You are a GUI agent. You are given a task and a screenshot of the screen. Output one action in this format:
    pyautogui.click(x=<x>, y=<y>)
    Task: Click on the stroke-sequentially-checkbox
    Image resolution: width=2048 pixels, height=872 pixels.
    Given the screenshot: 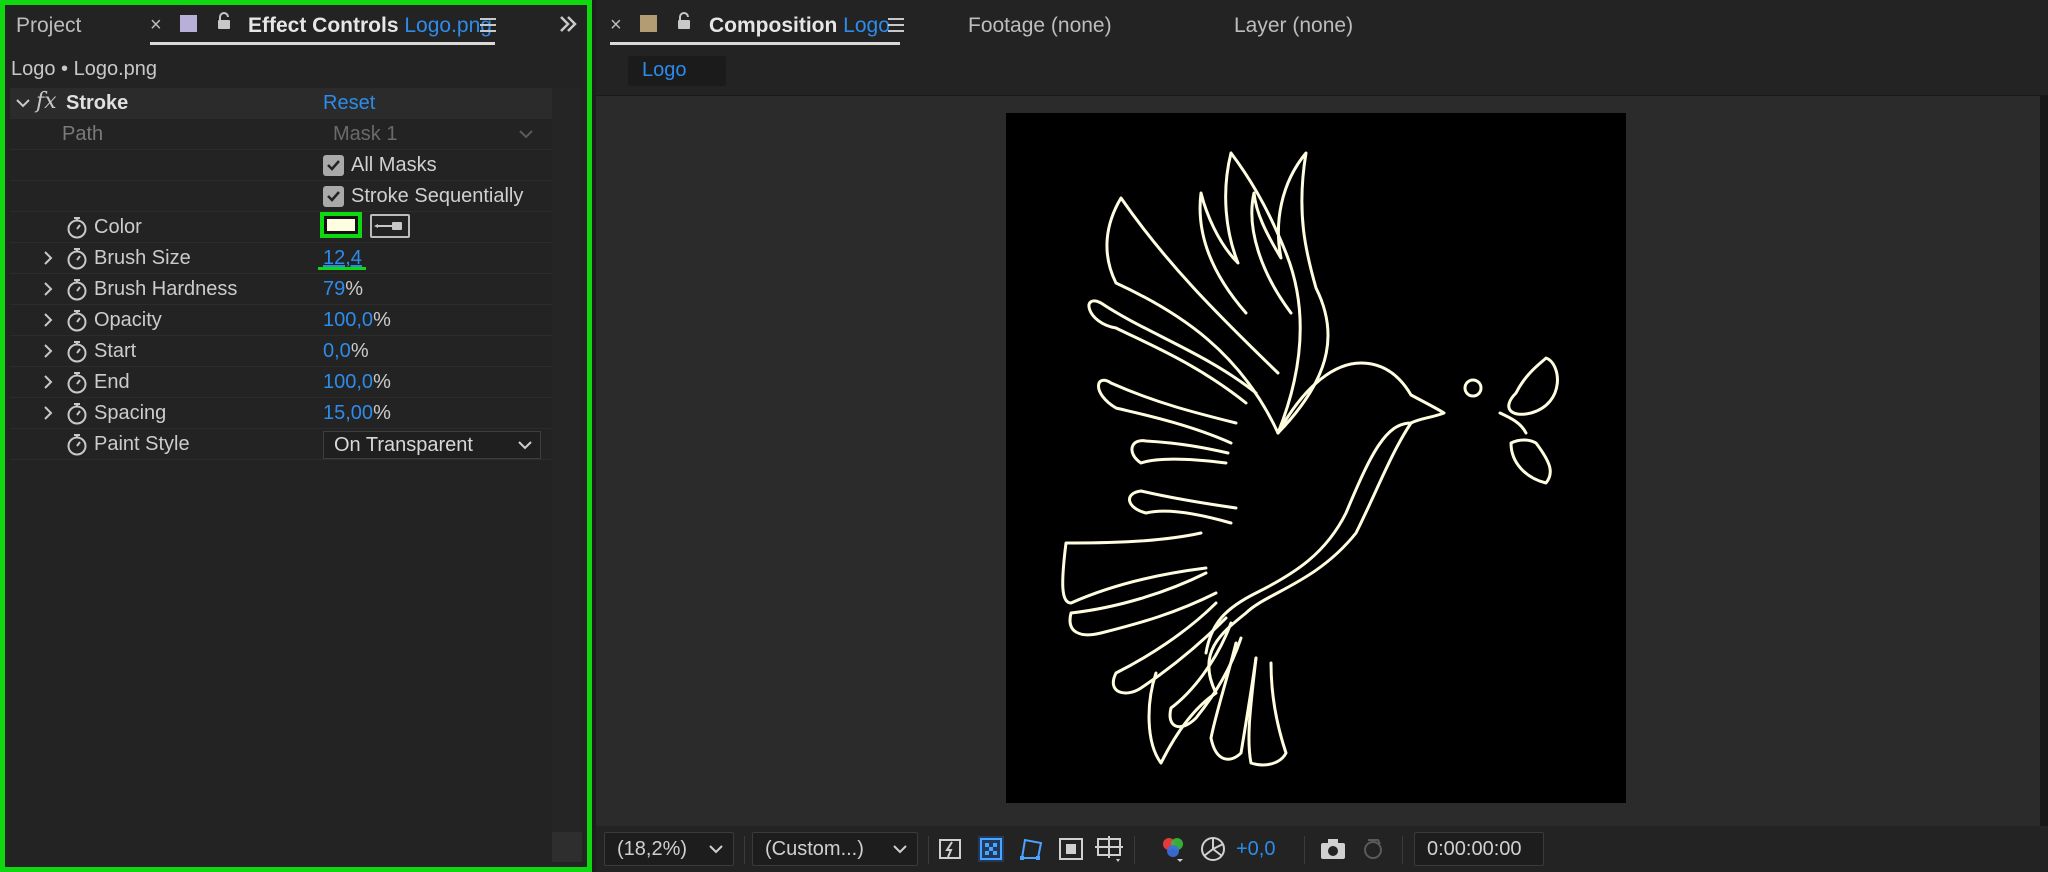 What is the action you would take?
    pyautogui.click(x=333, y=196)
    